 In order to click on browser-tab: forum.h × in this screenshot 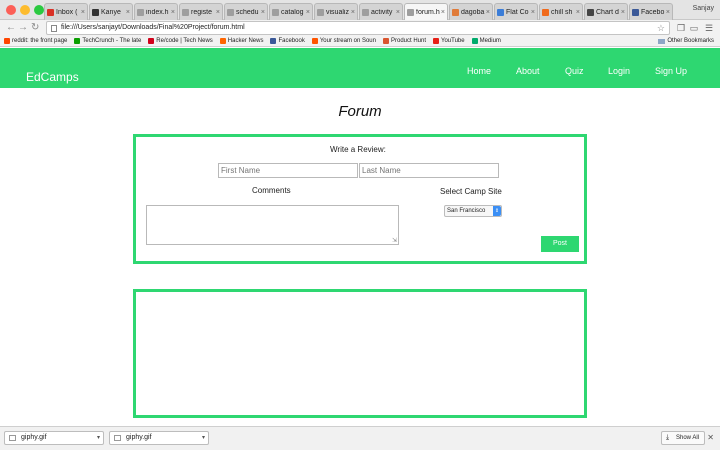, I will do `click(426, 11)`.